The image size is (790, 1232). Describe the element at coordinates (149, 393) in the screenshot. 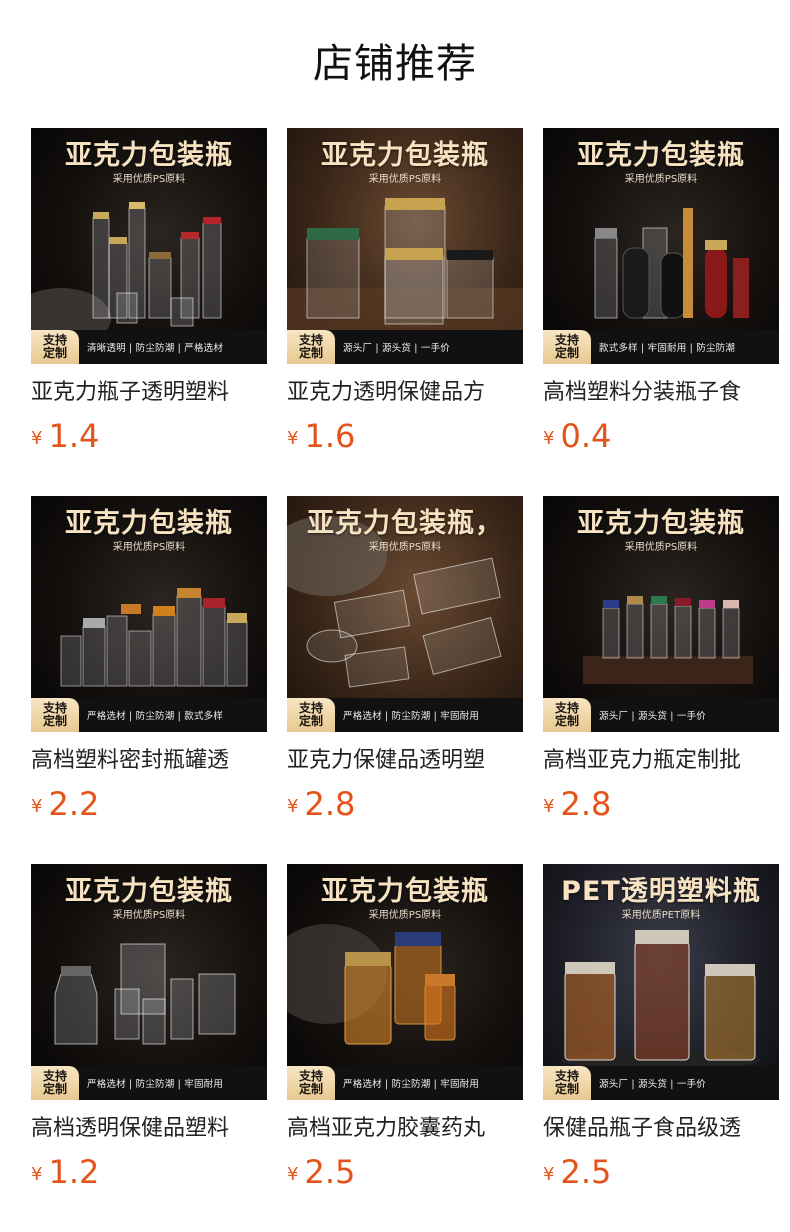

I see `product-name: 亚克力瓶子透明塑料` at that location.